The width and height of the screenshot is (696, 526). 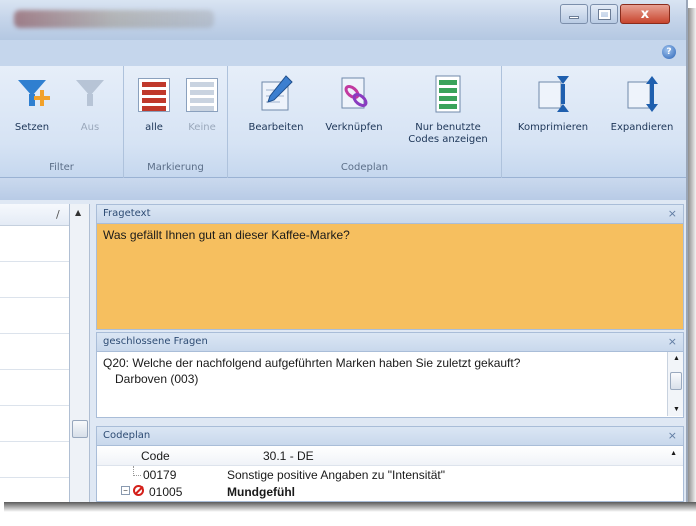 I want to click on expand-toggle-icon: −, so click(x=125, y=490).